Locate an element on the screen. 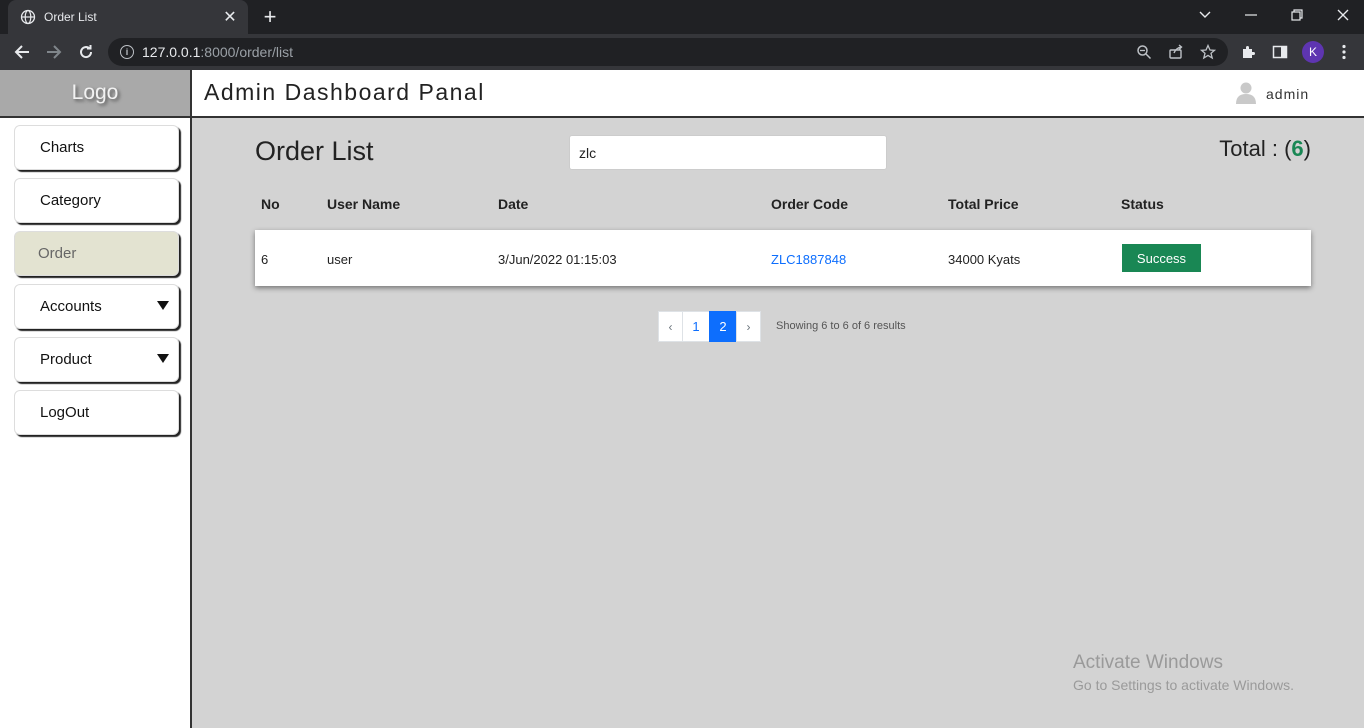  top-header: Admin Dashboard Panal admin is located at coordinates (778, 94).